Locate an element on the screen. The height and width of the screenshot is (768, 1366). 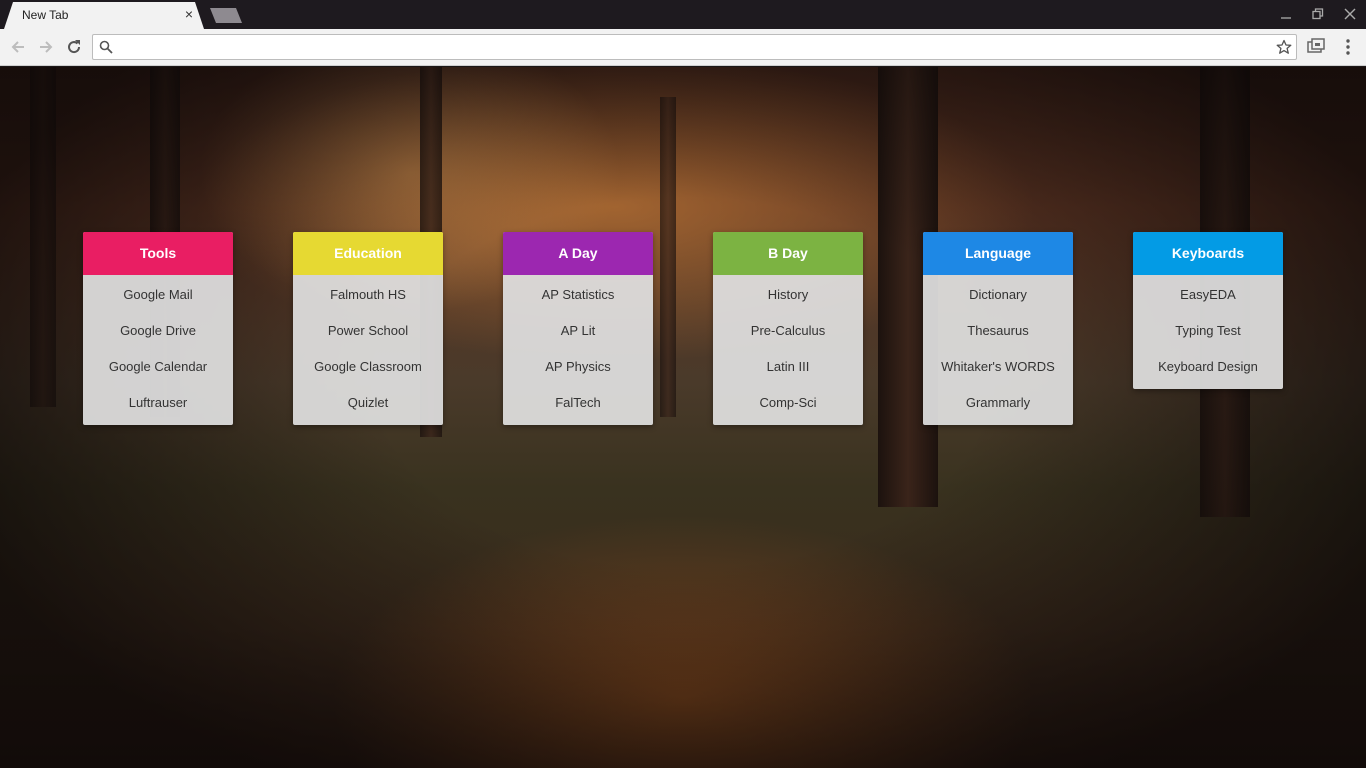
address-input is located at coordinates (694, 47).